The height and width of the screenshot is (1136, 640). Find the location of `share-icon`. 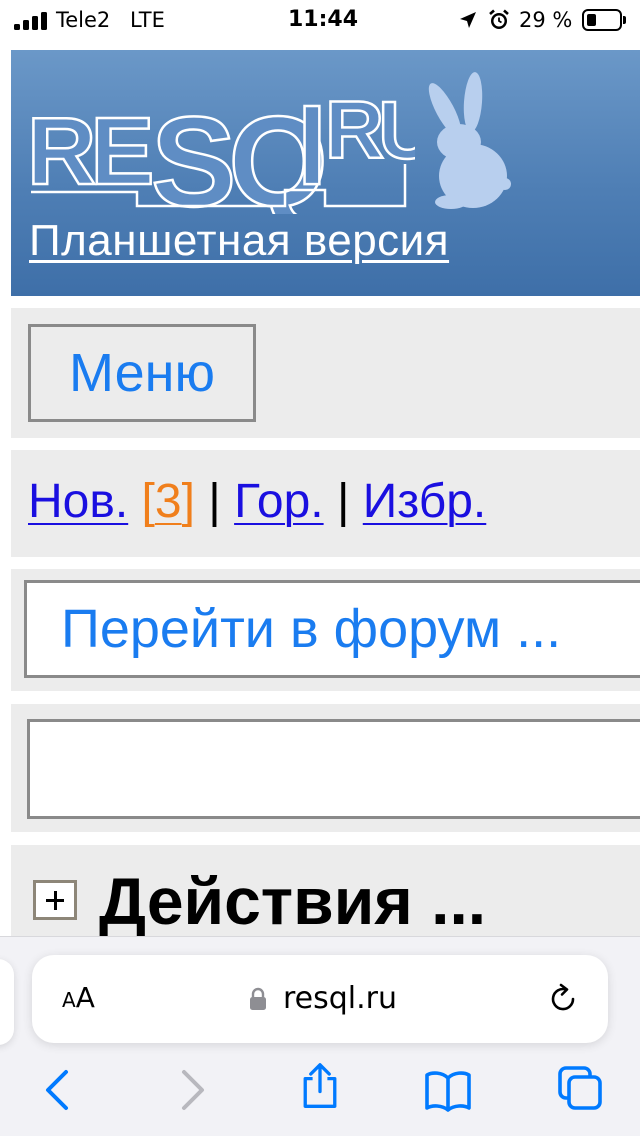

share-icon is located at coordinates (320, 1086).